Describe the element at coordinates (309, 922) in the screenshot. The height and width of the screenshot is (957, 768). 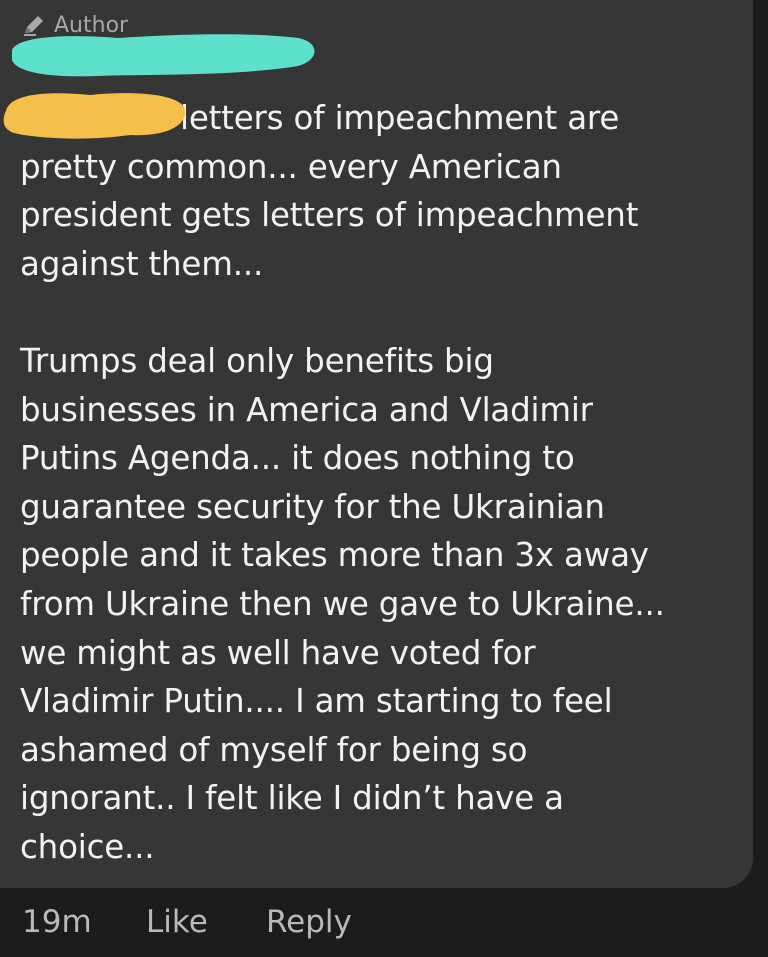
I see `reply-button: Reply` at that location.